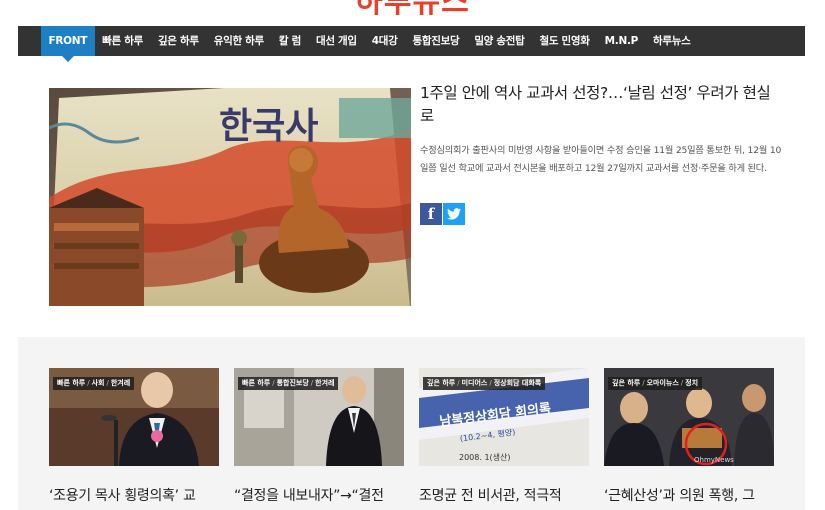 The image size is (825, 510). What do you see at coordinates (689, 417) in the screenshot?
I see `article-card-image: OhmyNews 깊은 하루 / 오마이뉴스 / 정치` at bounding box center [689, 417].